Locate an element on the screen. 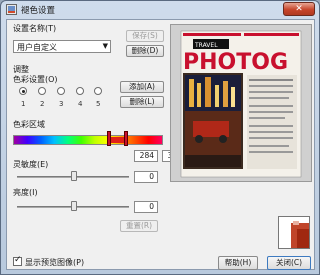 This screenshot has width=320, height=275. help-button: 帮助(H) is located at coordinates (238, 263).